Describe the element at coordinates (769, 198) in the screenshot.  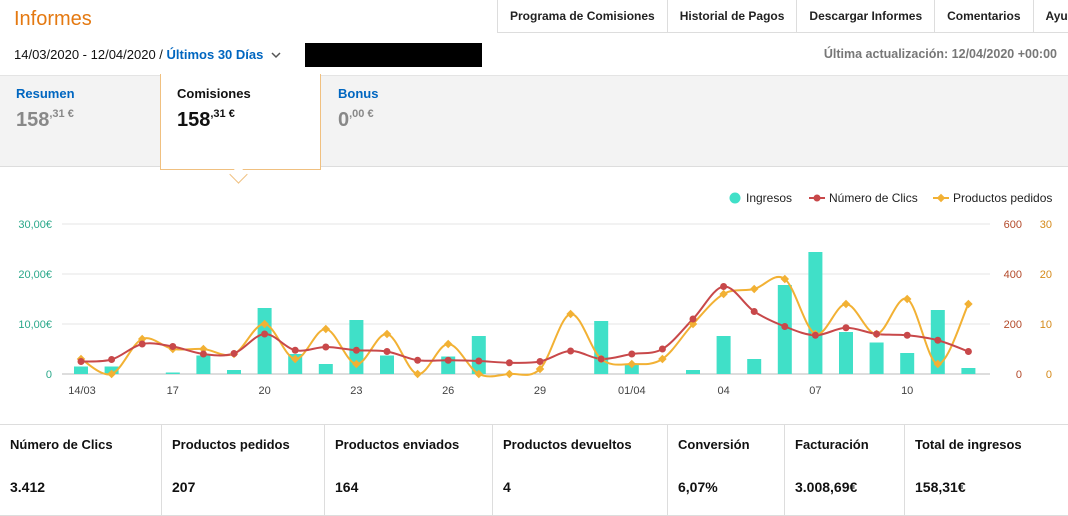
I see `legend-label-ingresos: Ingresos` at that location.